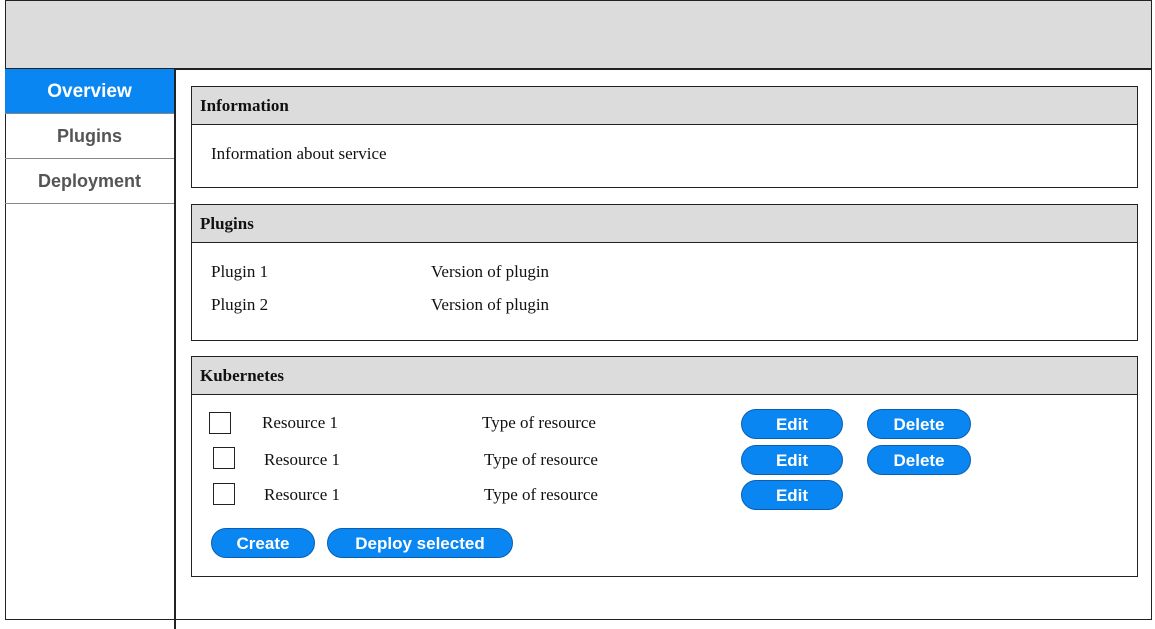 This screenshot has height=629, width=1155. Describe the element at coordinates (89, 136) in the screenshot. I see `sidebar-item-plugins: Plugins` at that location.